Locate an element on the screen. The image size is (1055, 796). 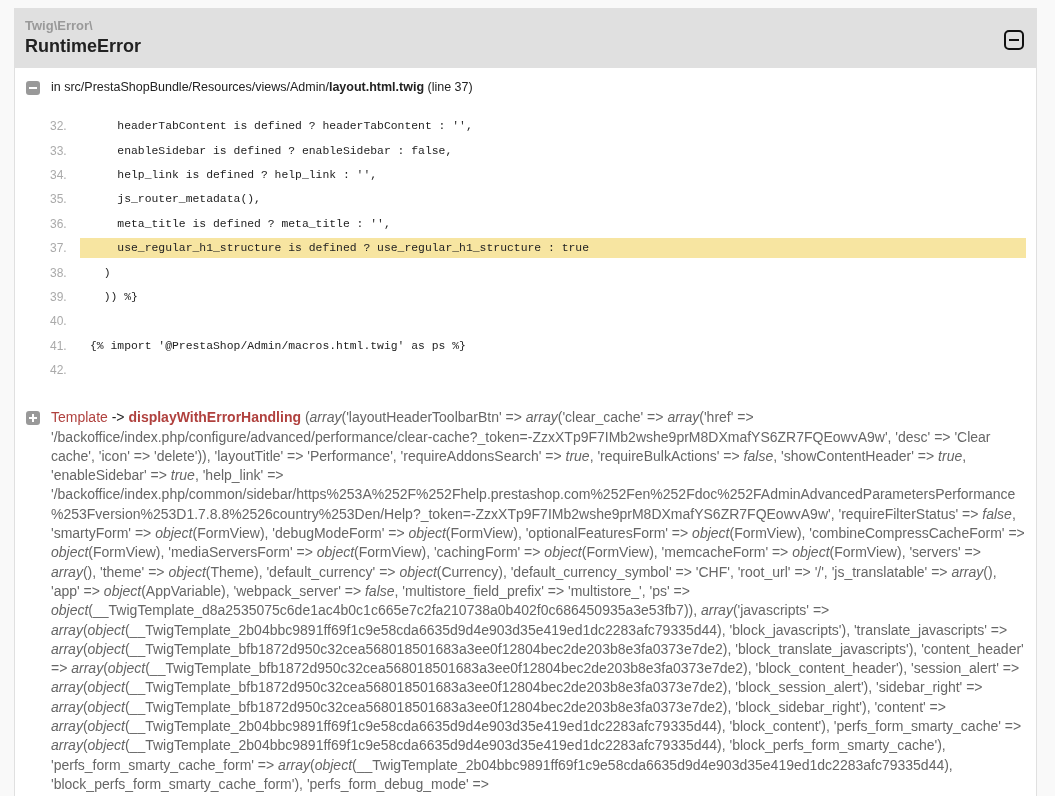
file-location: in src/PrestaShopBundle/Resources/views/Admin/layout.html.twig (line 37) is located at coordinates (262, 87).